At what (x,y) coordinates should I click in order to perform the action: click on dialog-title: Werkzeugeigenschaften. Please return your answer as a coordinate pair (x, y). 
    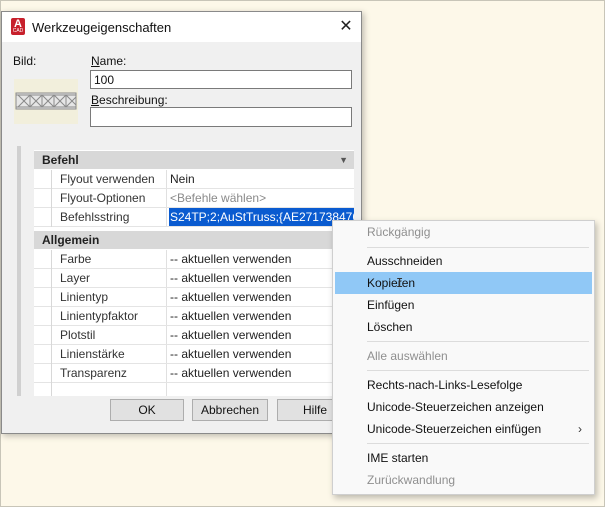
    Looking at the image, I should click on (102, 27).